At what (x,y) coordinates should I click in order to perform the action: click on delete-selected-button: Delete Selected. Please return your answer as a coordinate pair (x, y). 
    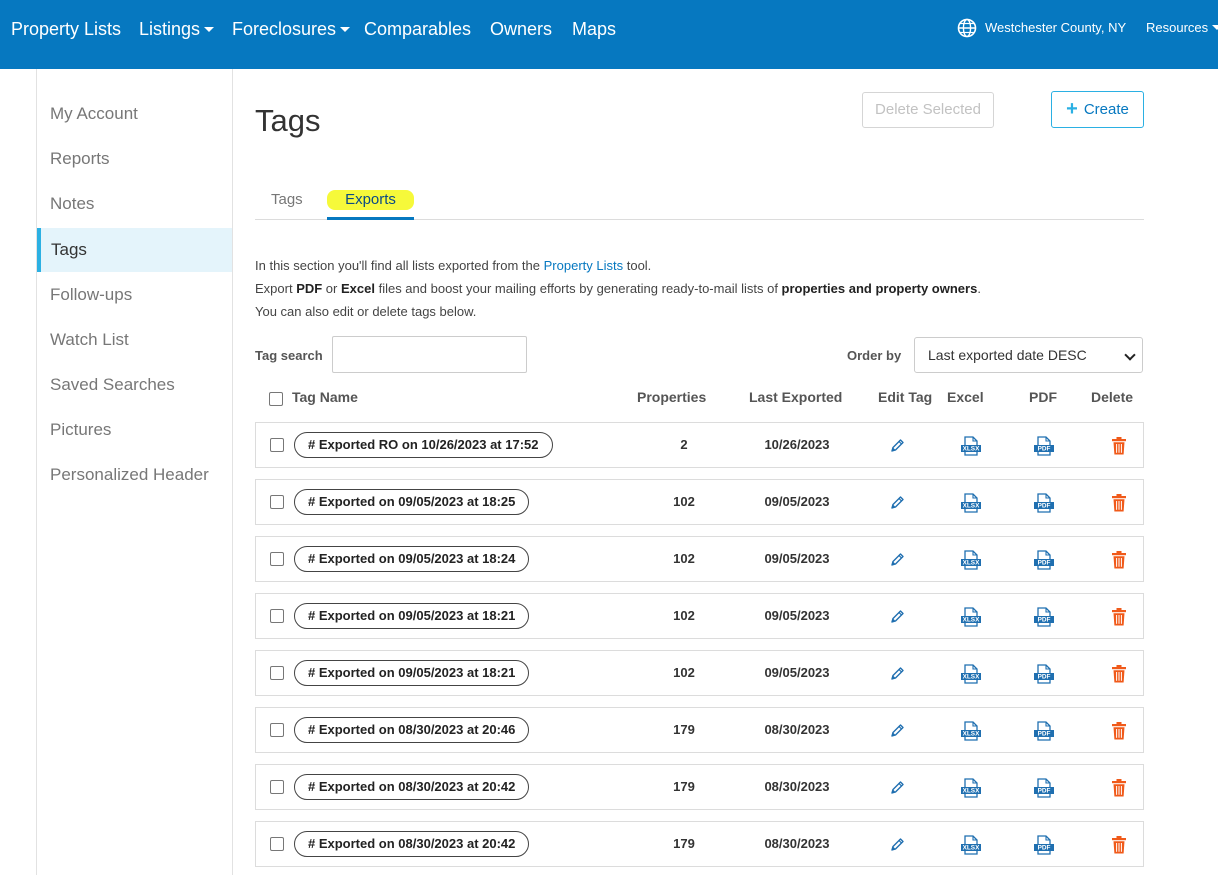
    Looking at the image, I should click on (928, 110).